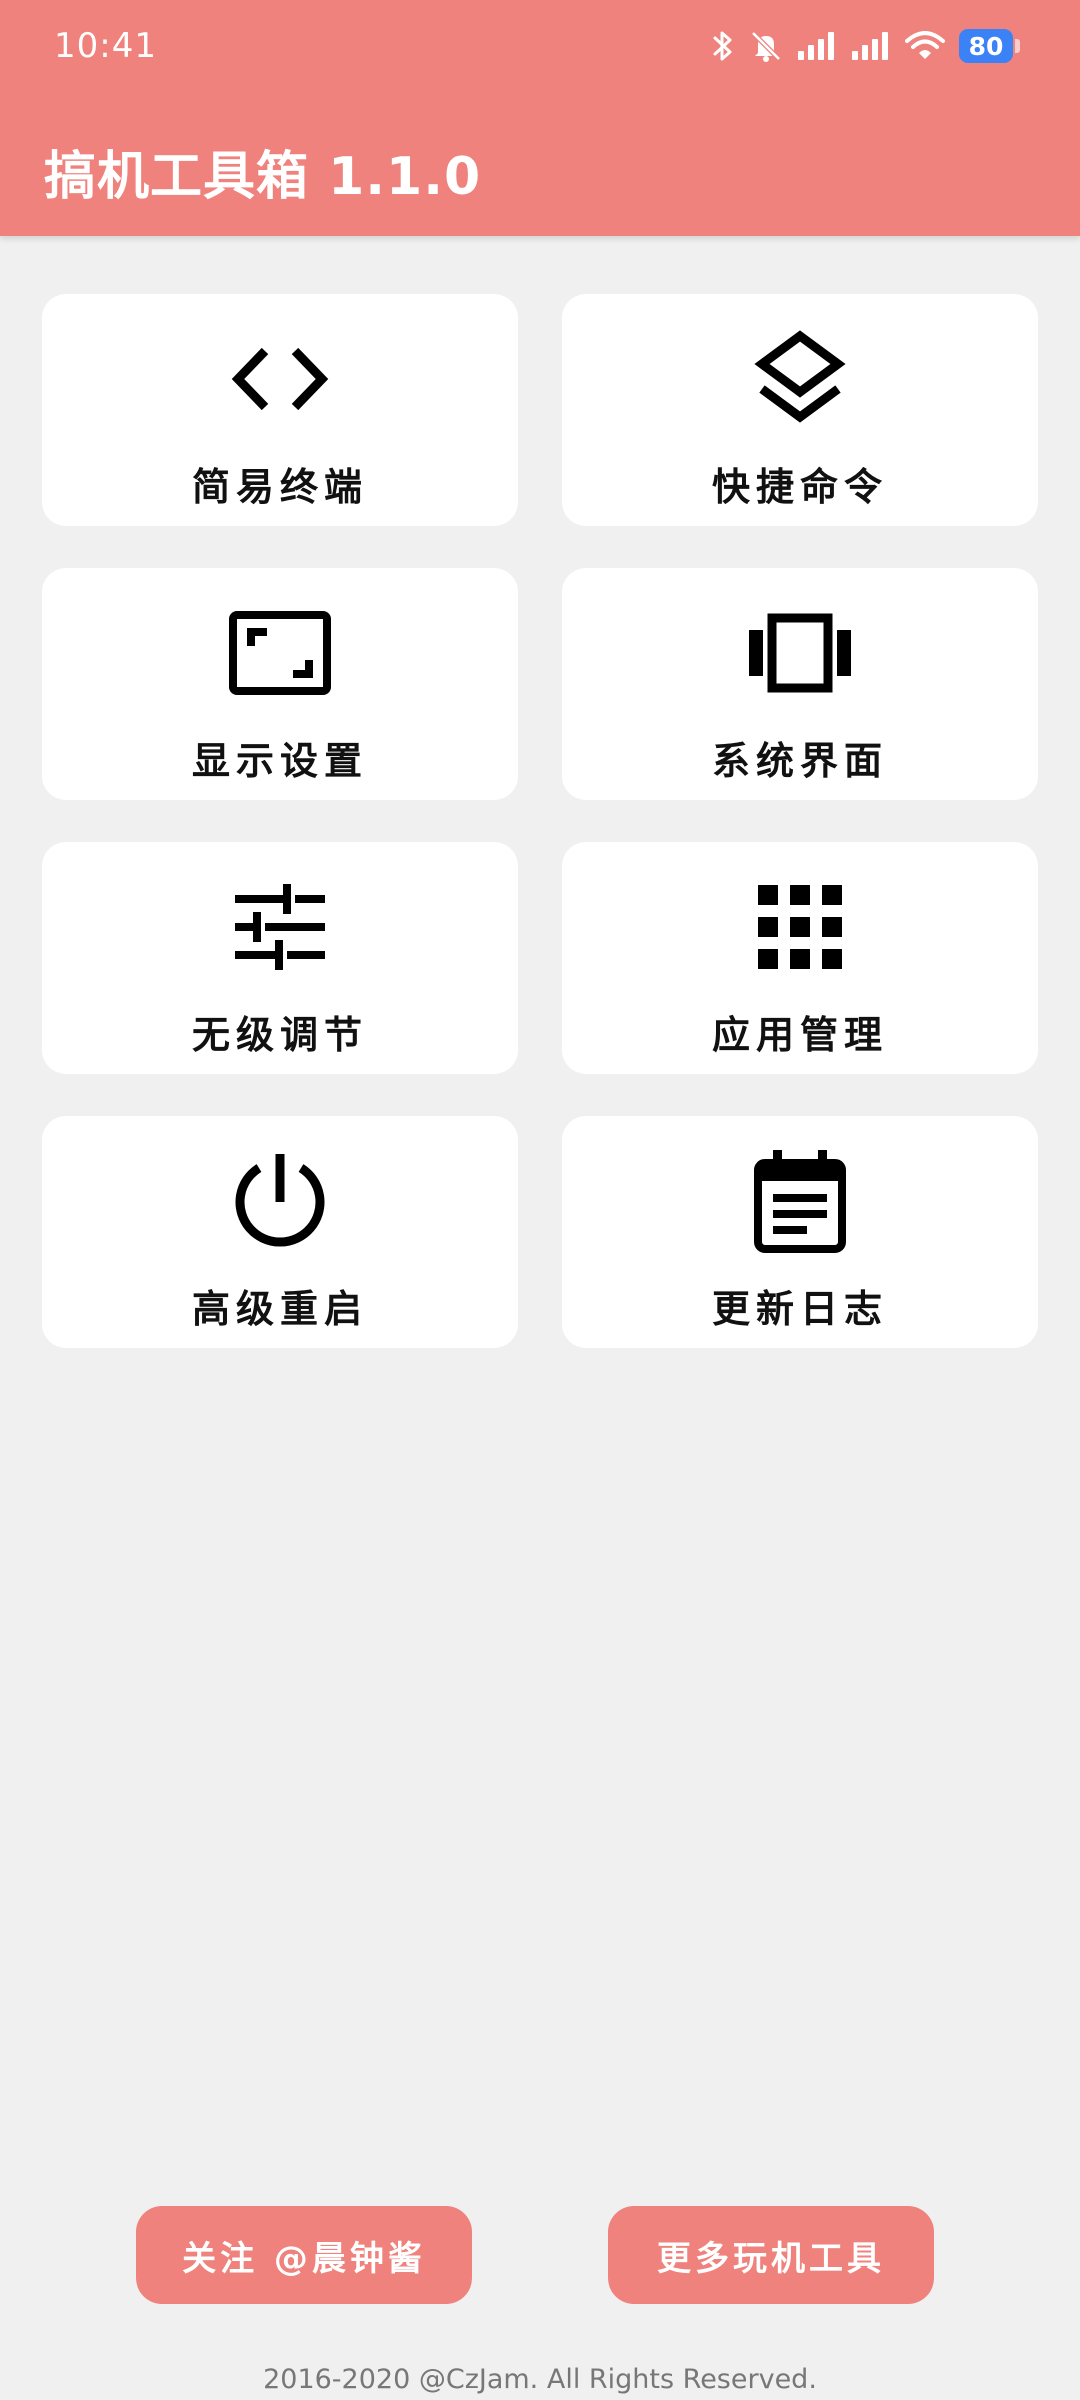  What do you see at coordinates (280, 1201) in the screenshot?
I see `power-icon` at bounding box center [280, 1201].